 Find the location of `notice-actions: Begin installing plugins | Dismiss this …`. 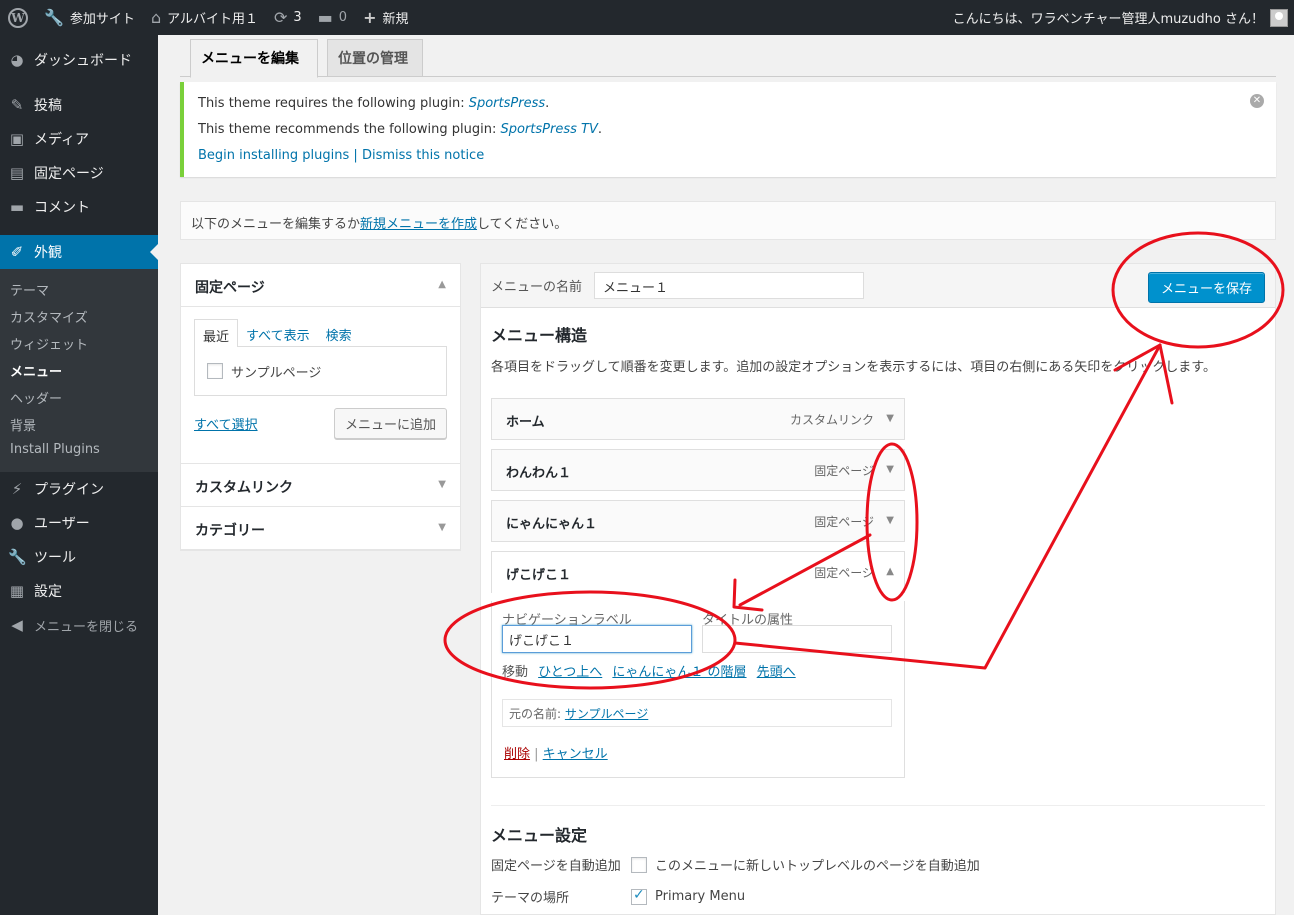

notice-actions: Begin installing plugins | Dismiss this … is located at coordinates (730, 158).